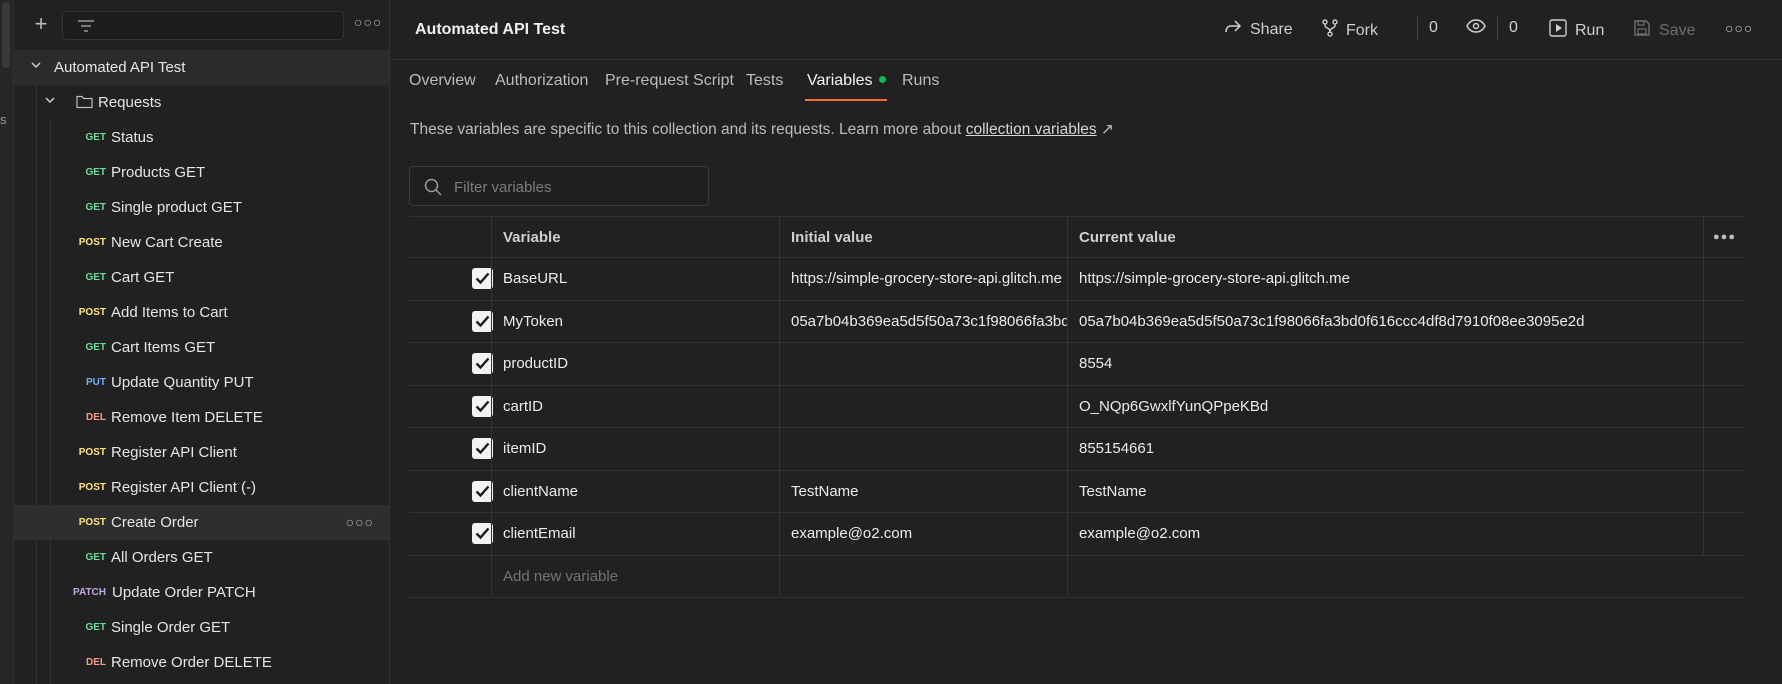 Image resolution: width=1782 pixels, height=684 pixels. I want to click on request-name: Status, so click(132, 137).